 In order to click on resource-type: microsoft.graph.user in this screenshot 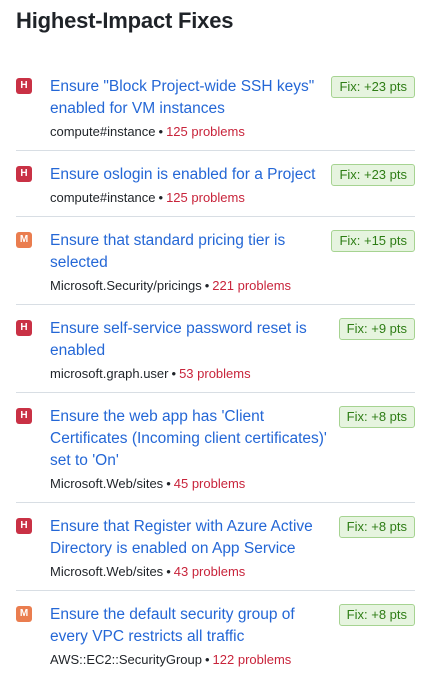, I will do `click(109, 373)`.